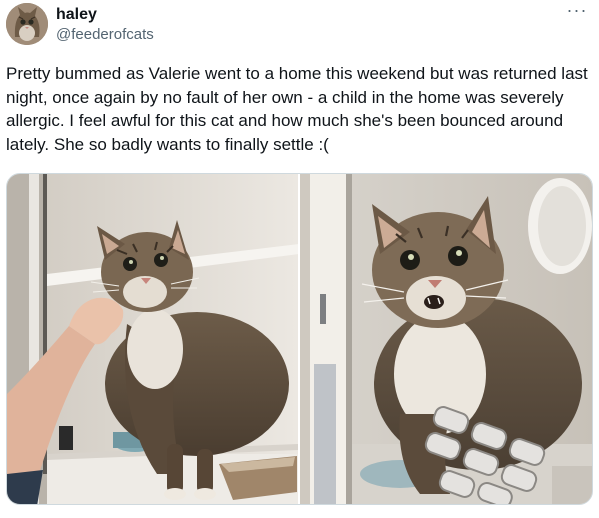 Image resolution: width=599 pixels, height=518 pixels. I want to click on more-horizontal-icon: ···, so click(577, 10).